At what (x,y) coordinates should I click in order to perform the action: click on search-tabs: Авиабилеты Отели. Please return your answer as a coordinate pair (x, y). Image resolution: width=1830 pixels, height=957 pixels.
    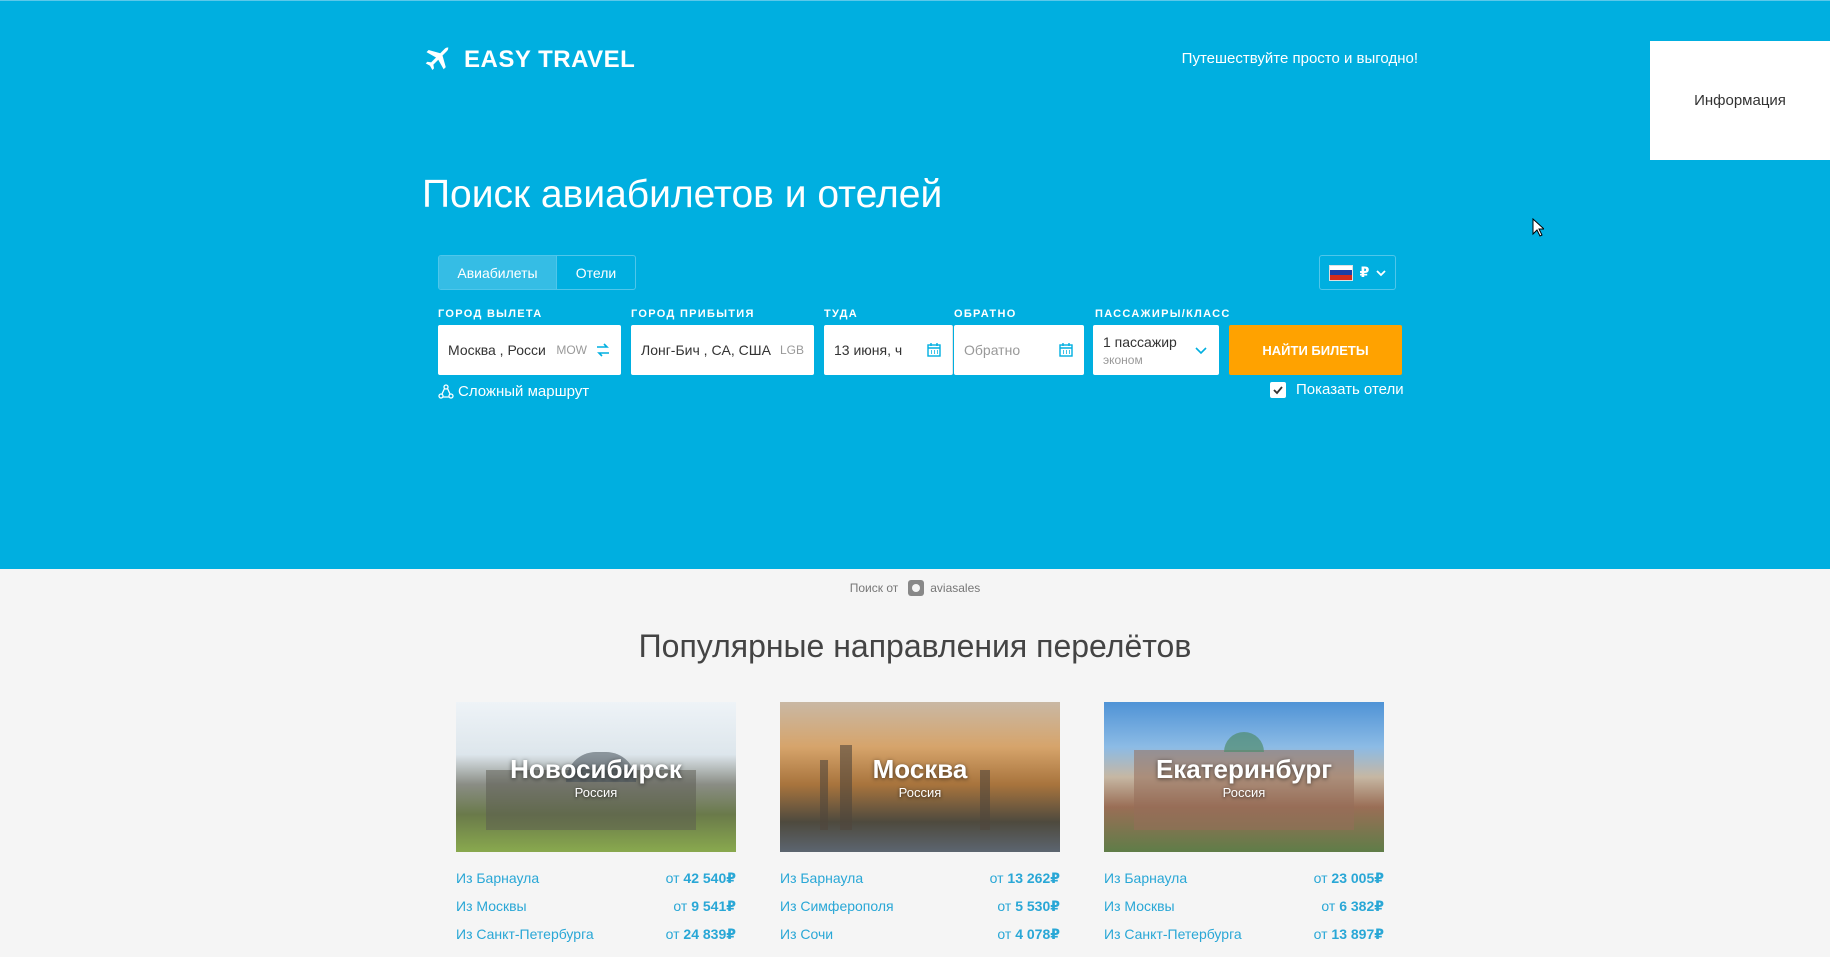
    Looking at the image, I should click on (537, 272).